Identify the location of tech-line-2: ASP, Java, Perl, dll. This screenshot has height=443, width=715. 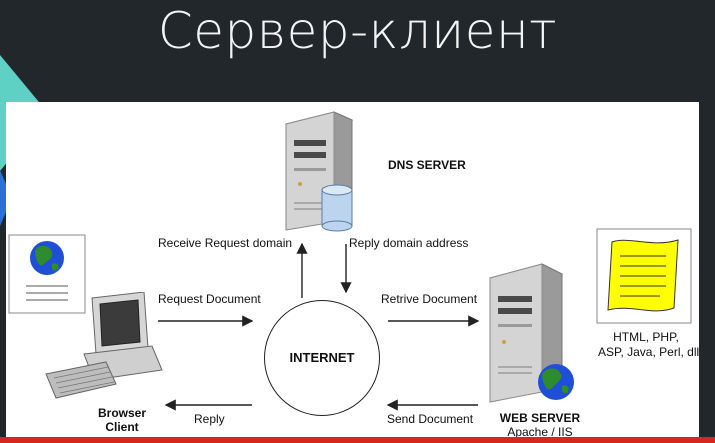
(648, 352).